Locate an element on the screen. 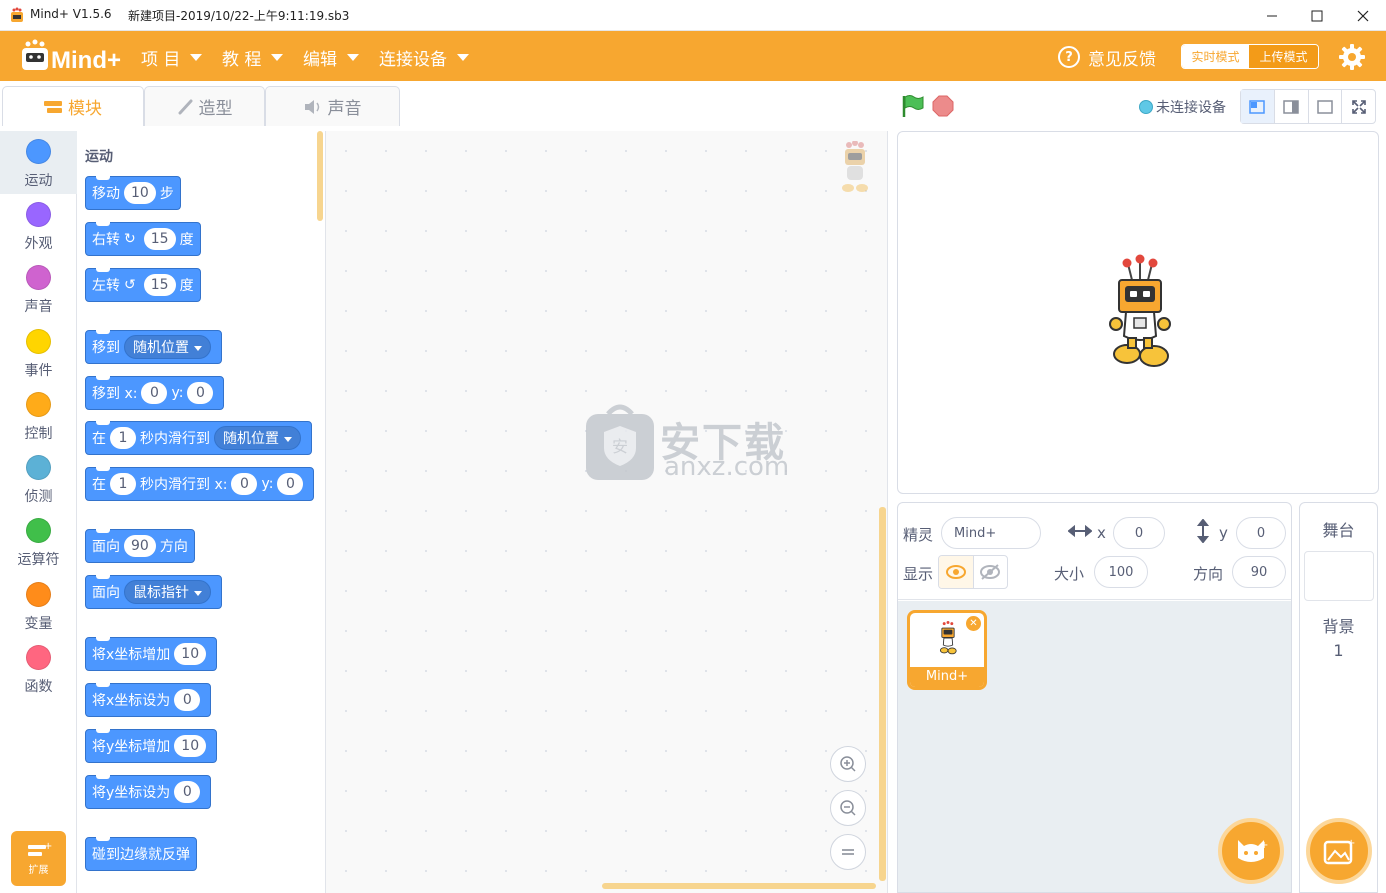  tab-sounds: 声音 is located at coordinates (332, 106).